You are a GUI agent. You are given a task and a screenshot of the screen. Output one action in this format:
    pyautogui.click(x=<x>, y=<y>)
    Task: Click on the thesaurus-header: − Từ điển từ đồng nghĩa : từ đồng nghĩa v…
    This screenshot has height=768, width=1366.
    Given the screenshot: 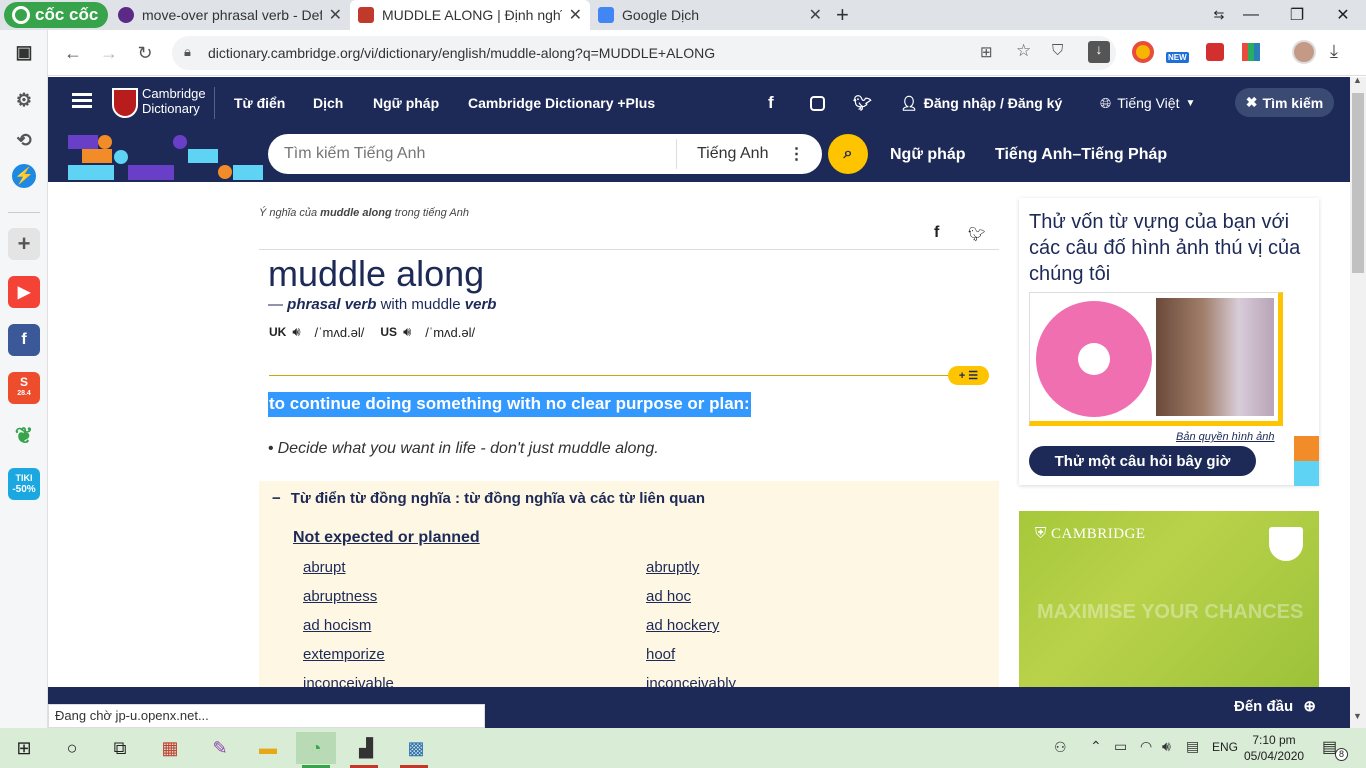 What is the action you would take?
    pyautogui.click(x=488, y=498)
    